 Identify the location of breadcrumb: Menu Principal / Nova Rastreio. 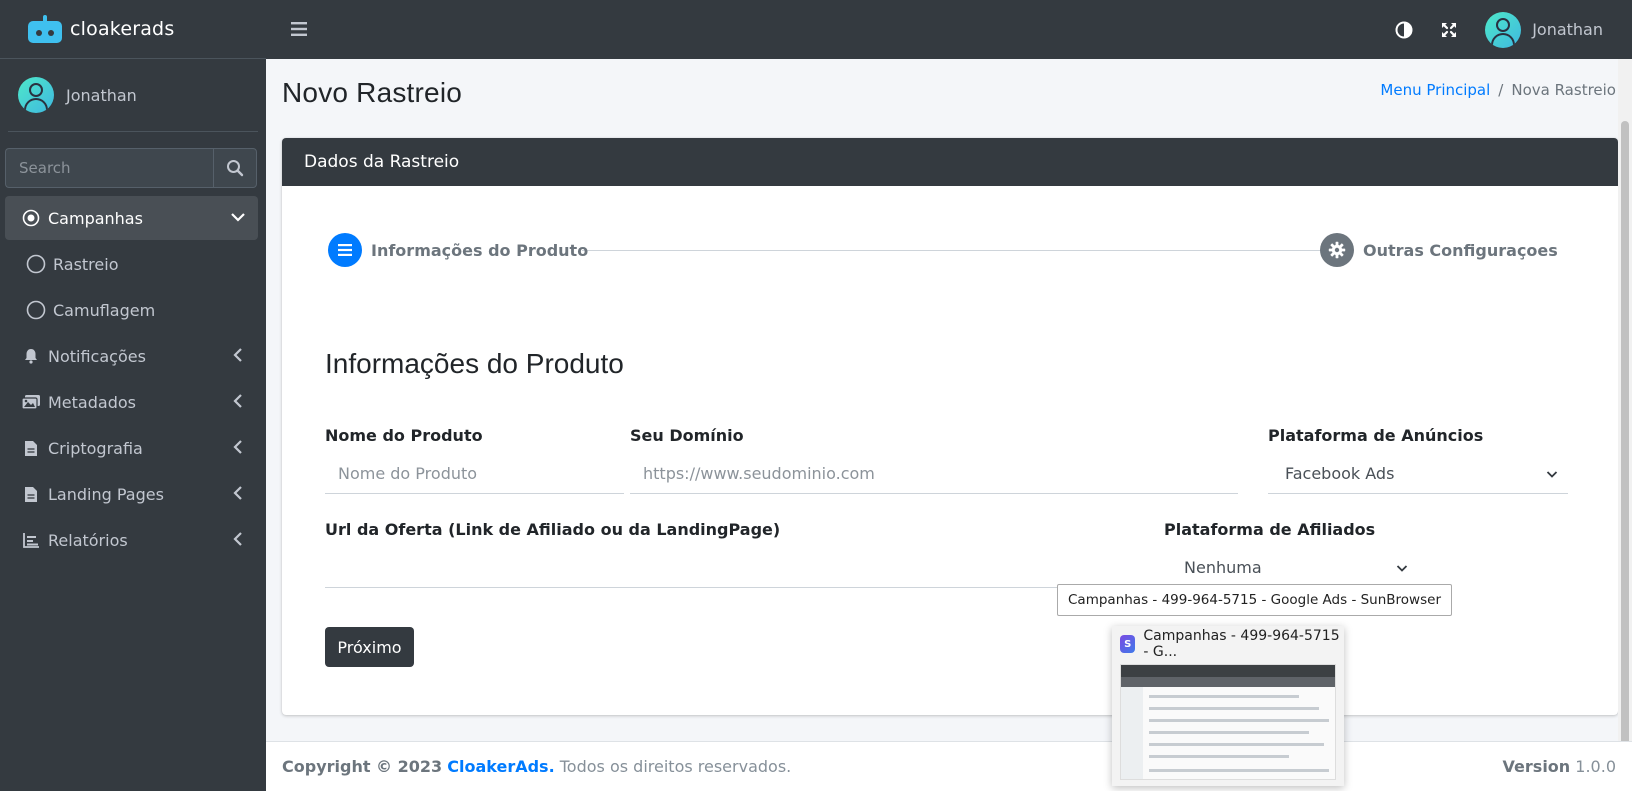
(1498, 90).